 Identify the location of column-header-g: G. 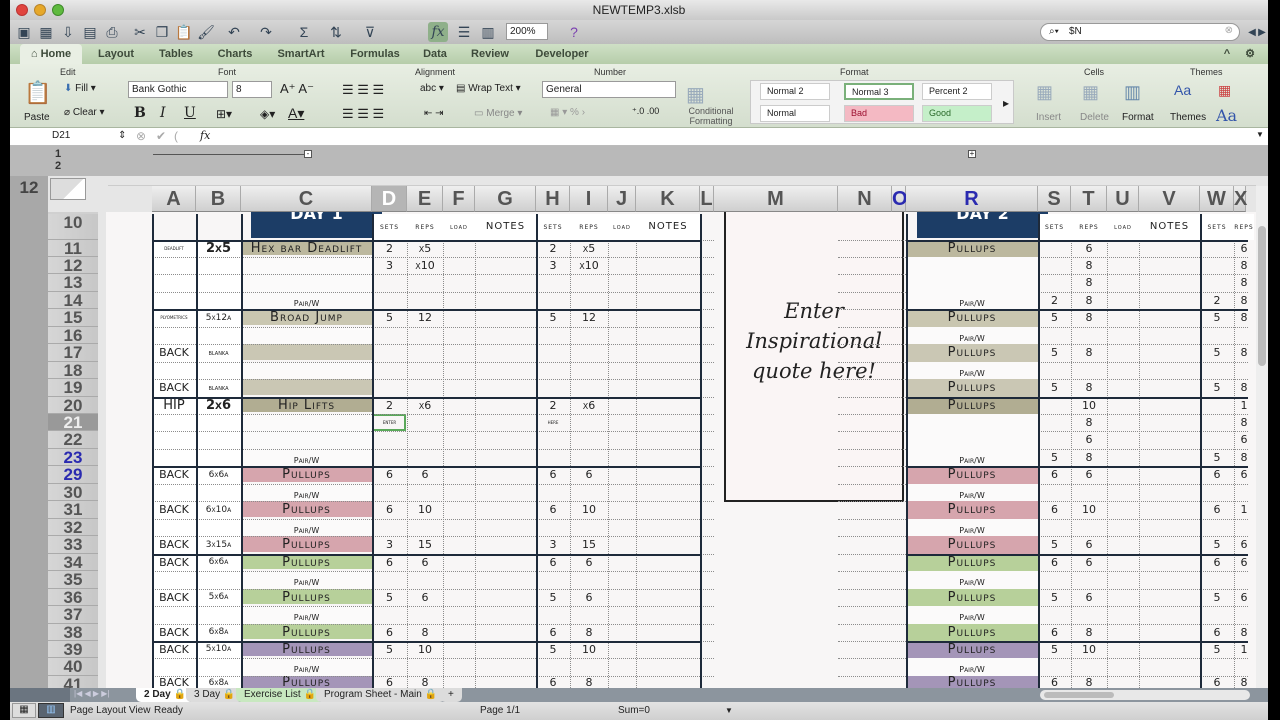
(505, 199).